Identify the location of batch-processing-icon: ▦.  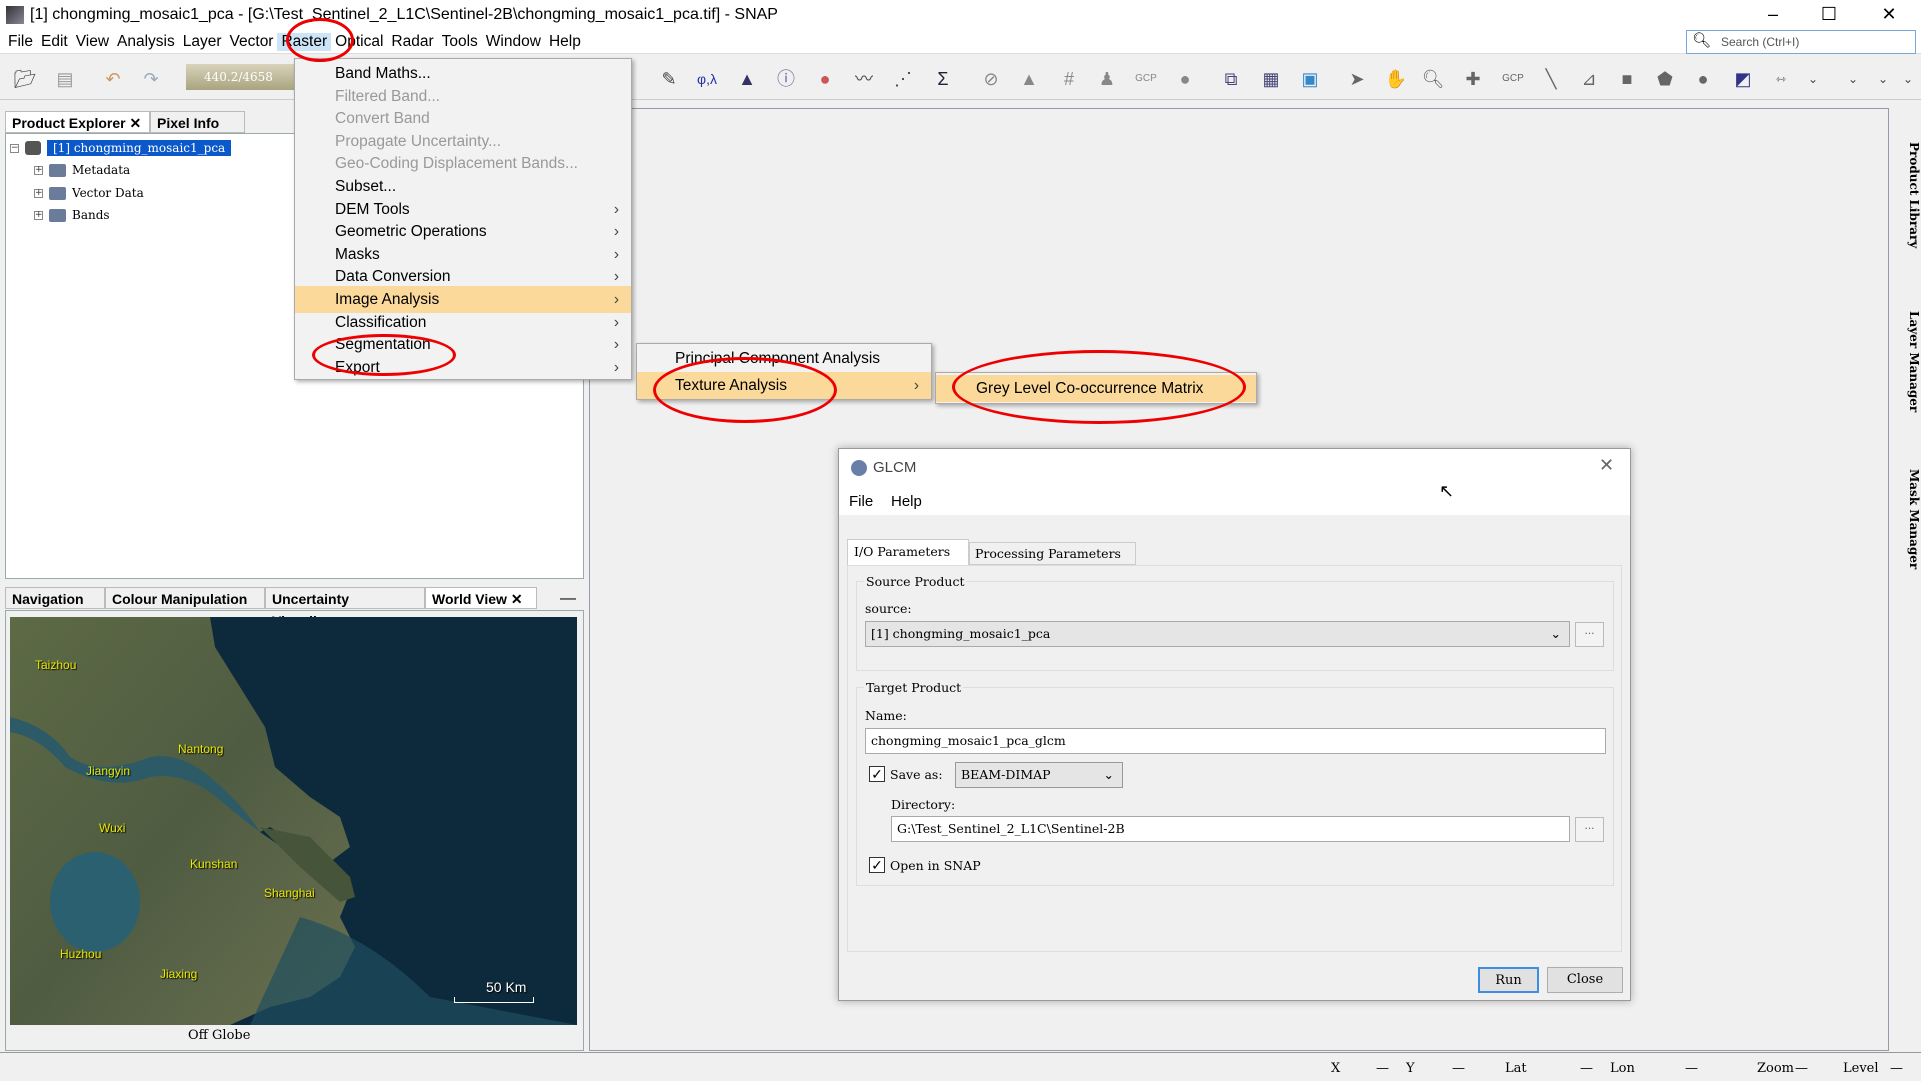
(1271, 79).